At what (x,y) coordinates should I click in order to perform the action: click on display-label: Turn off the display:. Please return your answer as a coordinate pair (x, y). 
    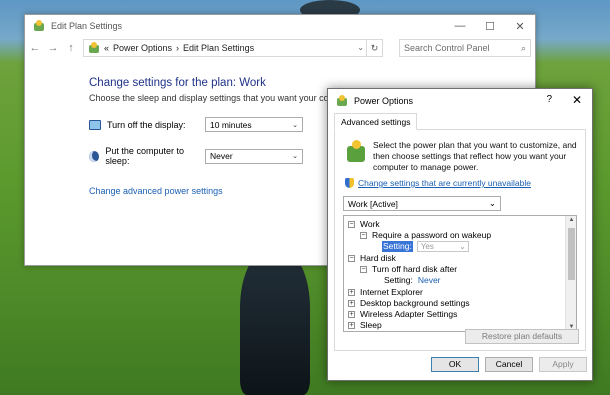
    Looking at the image, I should click on (146, 124).